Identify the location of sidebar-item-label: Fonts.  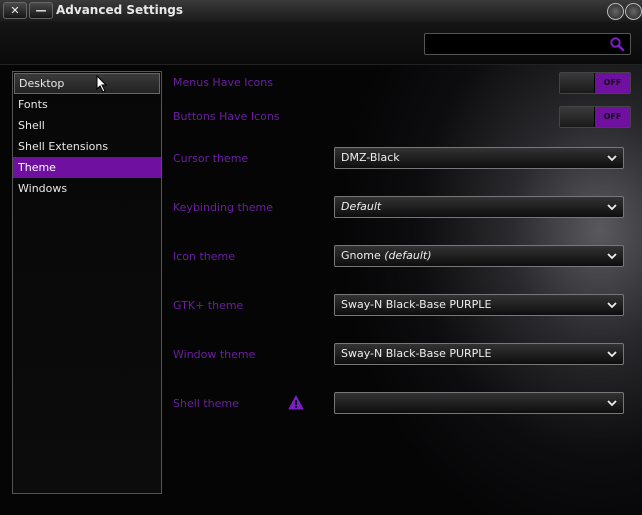
(33, 104).